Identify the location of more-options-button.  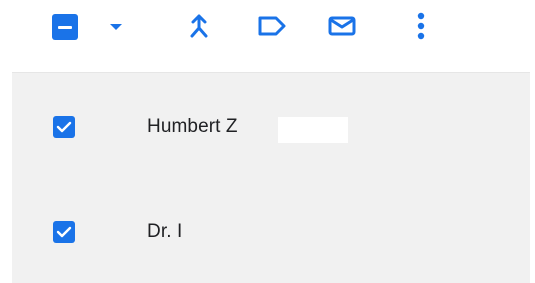
(421, 26).